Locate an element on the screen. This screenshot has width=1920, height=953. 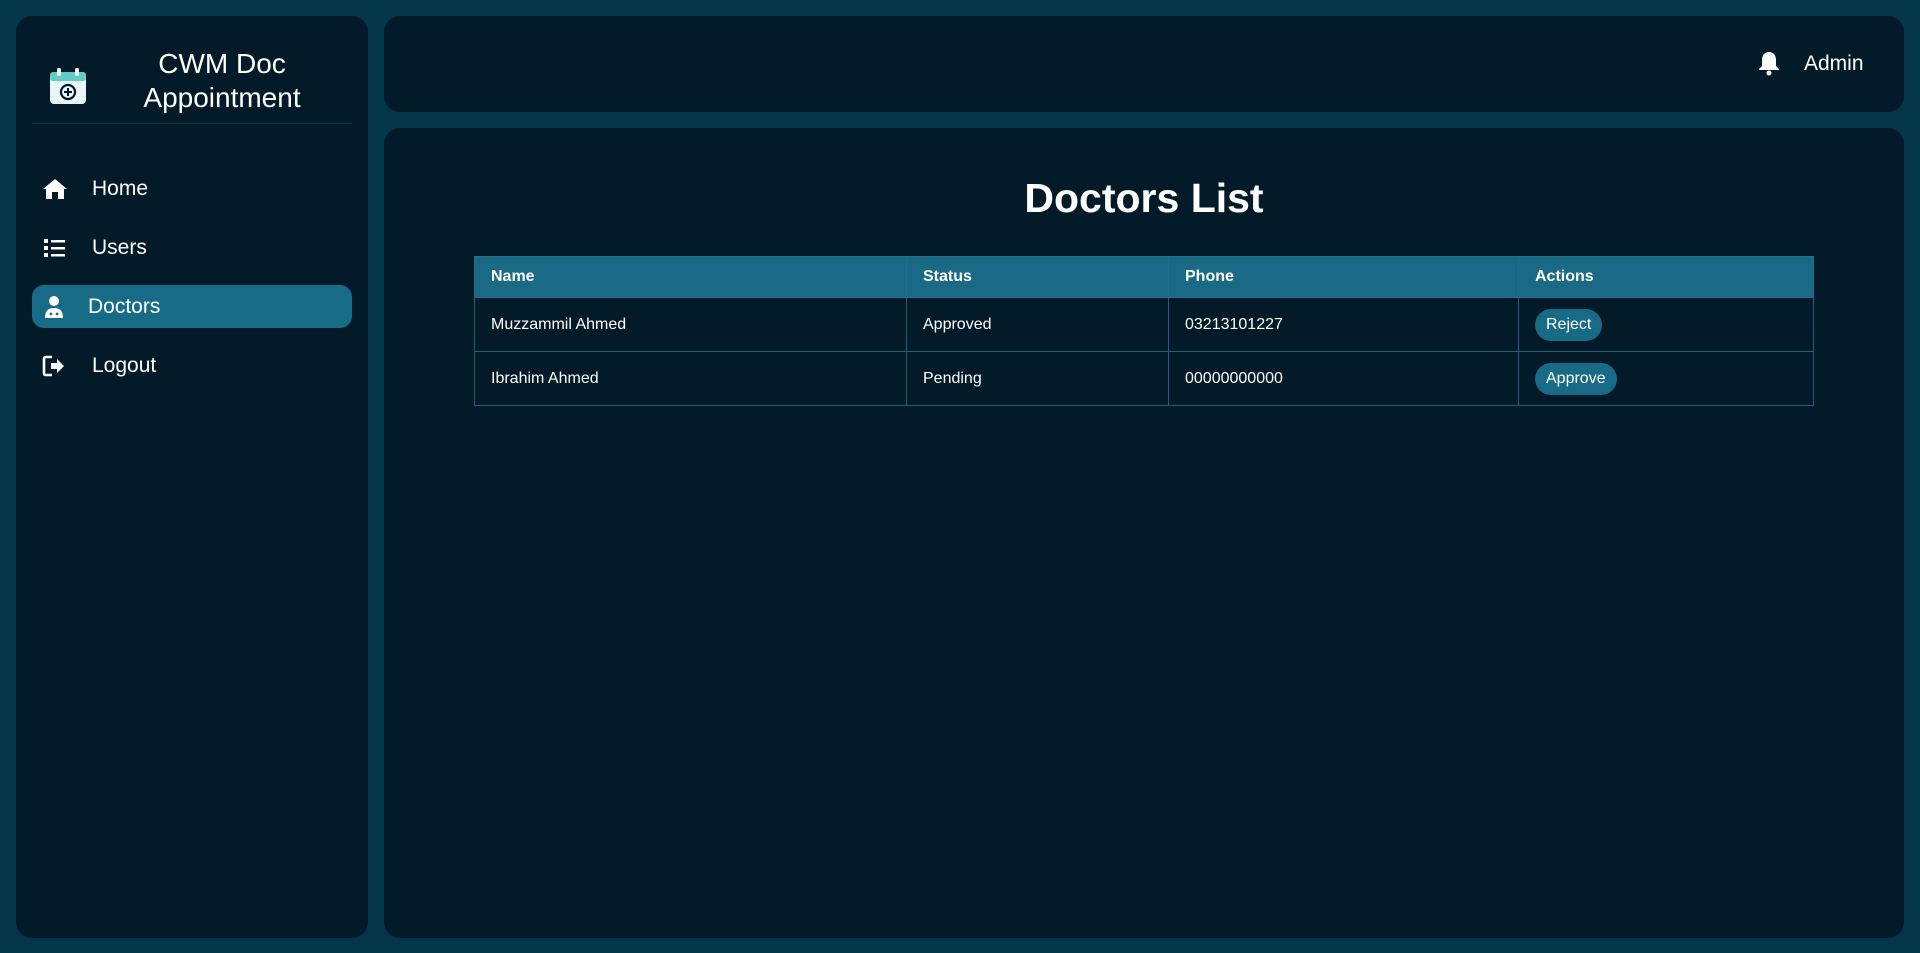
sidebar-item-users: Users is located at coordinates (192, 247).